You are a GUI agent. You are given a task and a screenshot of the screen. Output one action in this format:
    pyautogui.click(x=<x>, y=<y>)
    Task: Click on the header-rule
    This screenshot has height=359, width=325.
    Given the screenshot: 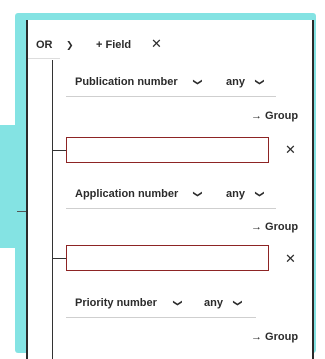 What is the action you would take?
    pyautogui.click(x=44, y=58)
    